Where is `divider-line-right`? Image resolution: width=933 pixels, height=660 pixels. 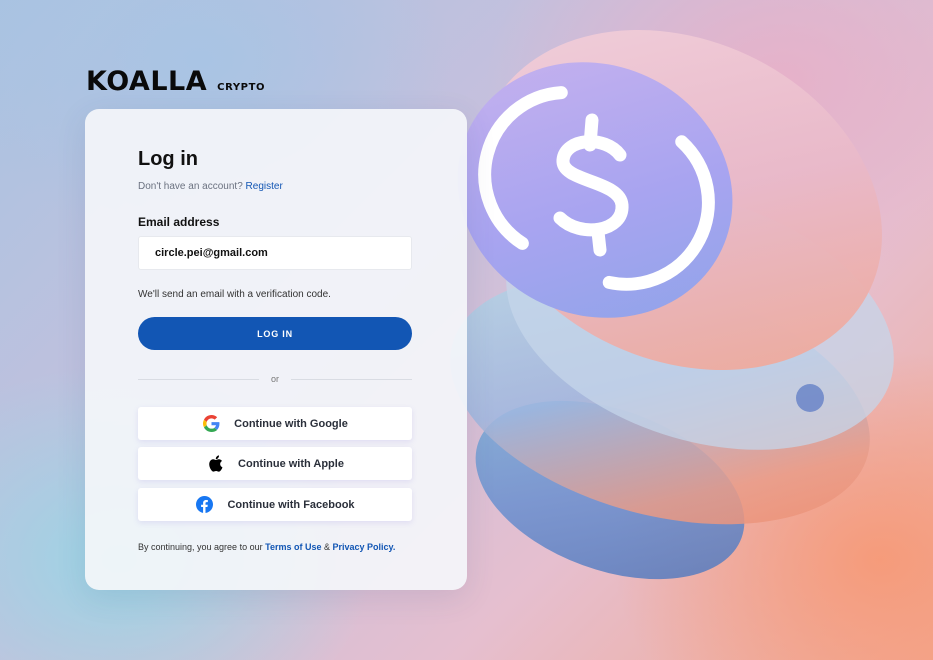
divider-line-right is located at coordinates (352, 379).